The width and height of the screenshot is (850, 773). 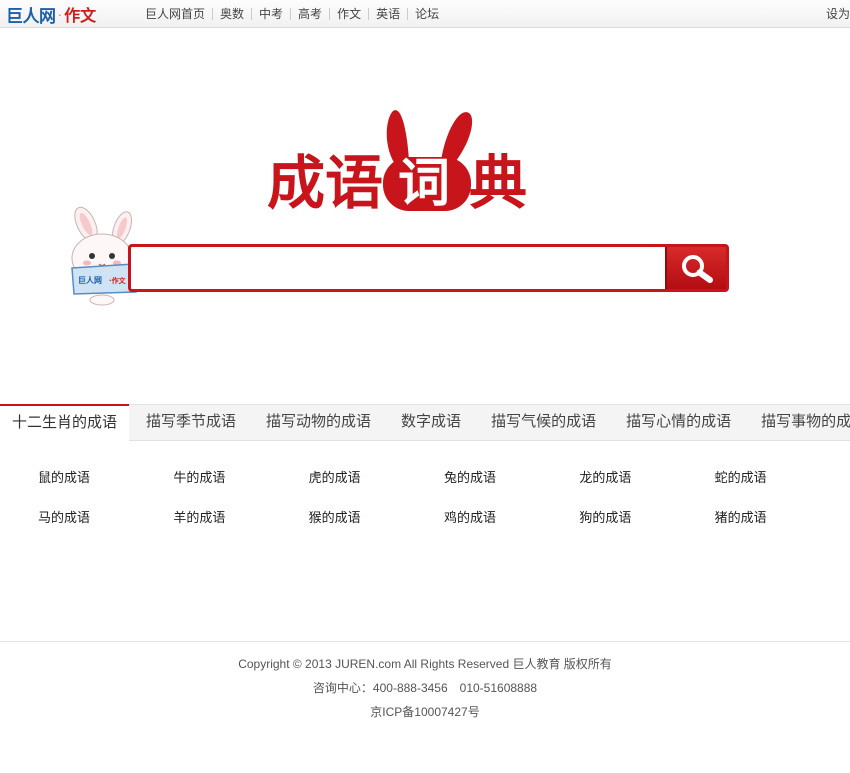 I want to click on list-item: 猪的成语, so click(x=782, y=528).